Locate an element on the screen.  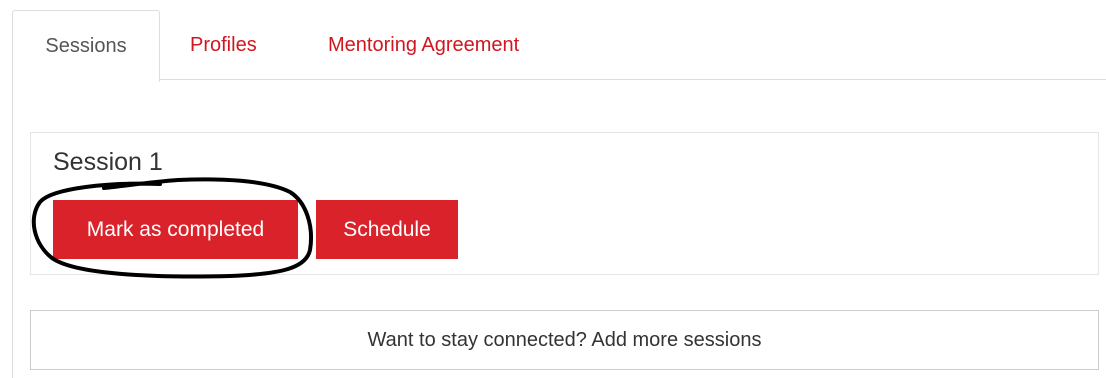
mark-as-completed-button: Mark as completed is located at coordinates (175, 229).